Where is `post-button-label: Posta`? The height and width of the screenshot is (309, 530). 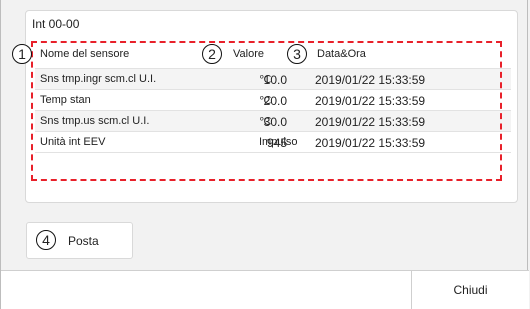 post-button-label: Posta is located at coordinates (83, 241).